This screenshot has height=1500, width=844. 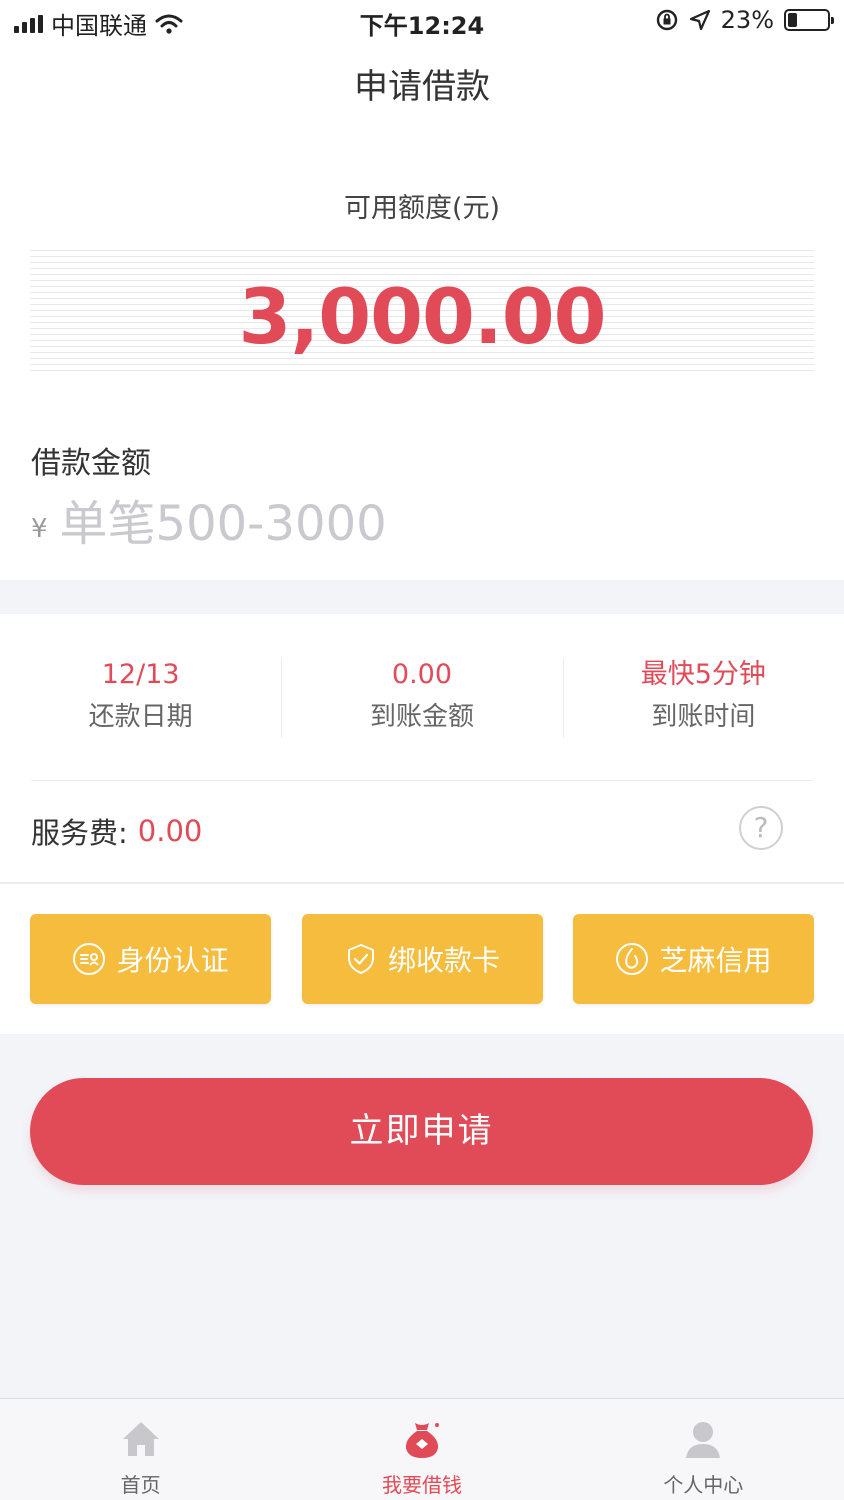 What do you see at coordinates (703, 697) in the screenshot?
I see `stat-arrival-time: 最快5分钟 到账时间` at bounding box center [703, 697].